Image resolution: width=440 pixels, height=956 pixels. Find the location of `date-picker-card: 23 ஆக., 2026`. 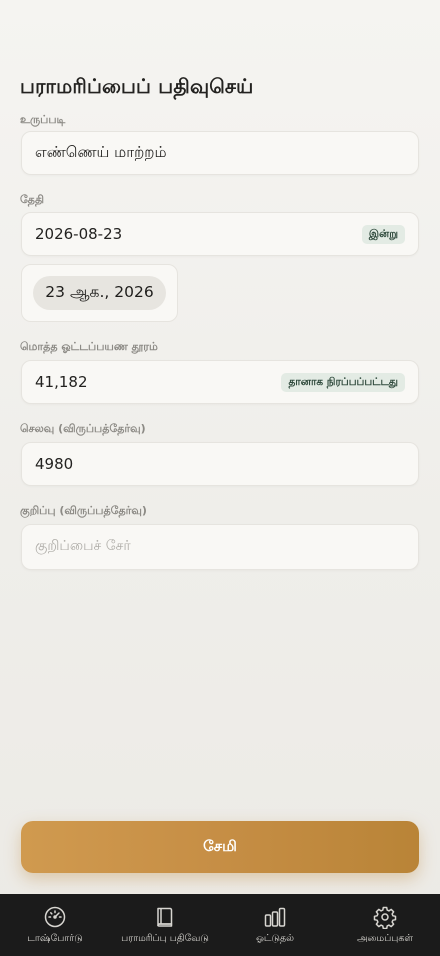

date-picker-card: 23 ஆக., 2026 is located at coordinates (99, 293).